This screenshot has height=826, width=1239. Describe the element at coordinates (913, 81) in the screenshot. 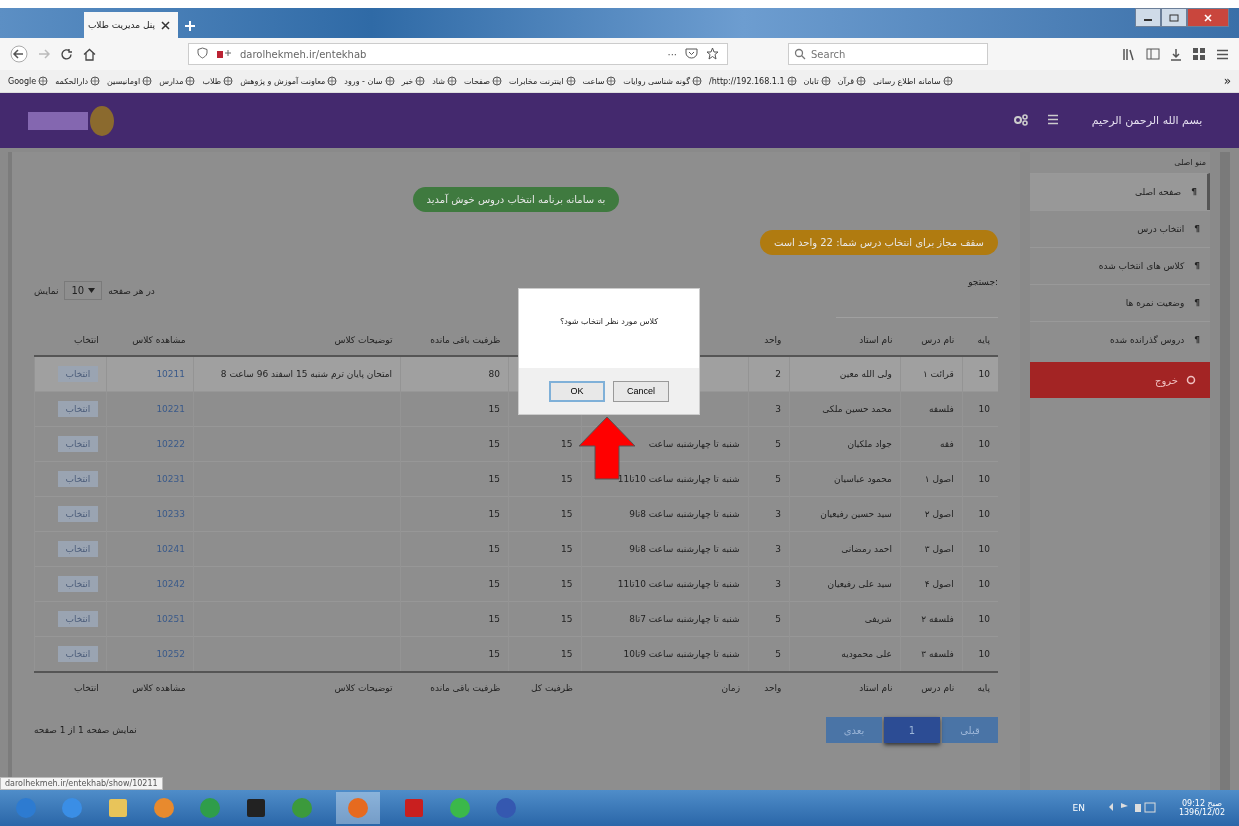

I see `bookmark-link: سامانه اطلاع رسانی` at that location.